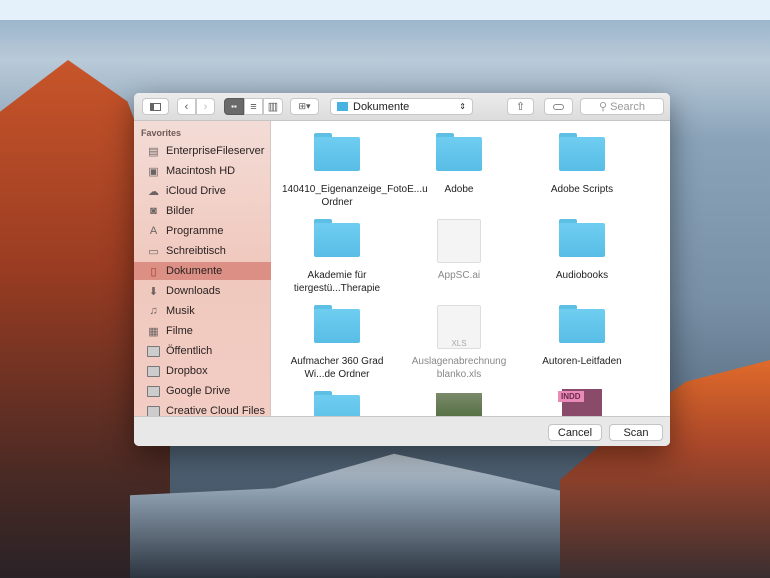 The height and width of the screenshot is (578, 770). What do you see at coordinates (381, 106) in the screenshot?
I see `location-label: Dokumente` at bounding box center [381, 106].